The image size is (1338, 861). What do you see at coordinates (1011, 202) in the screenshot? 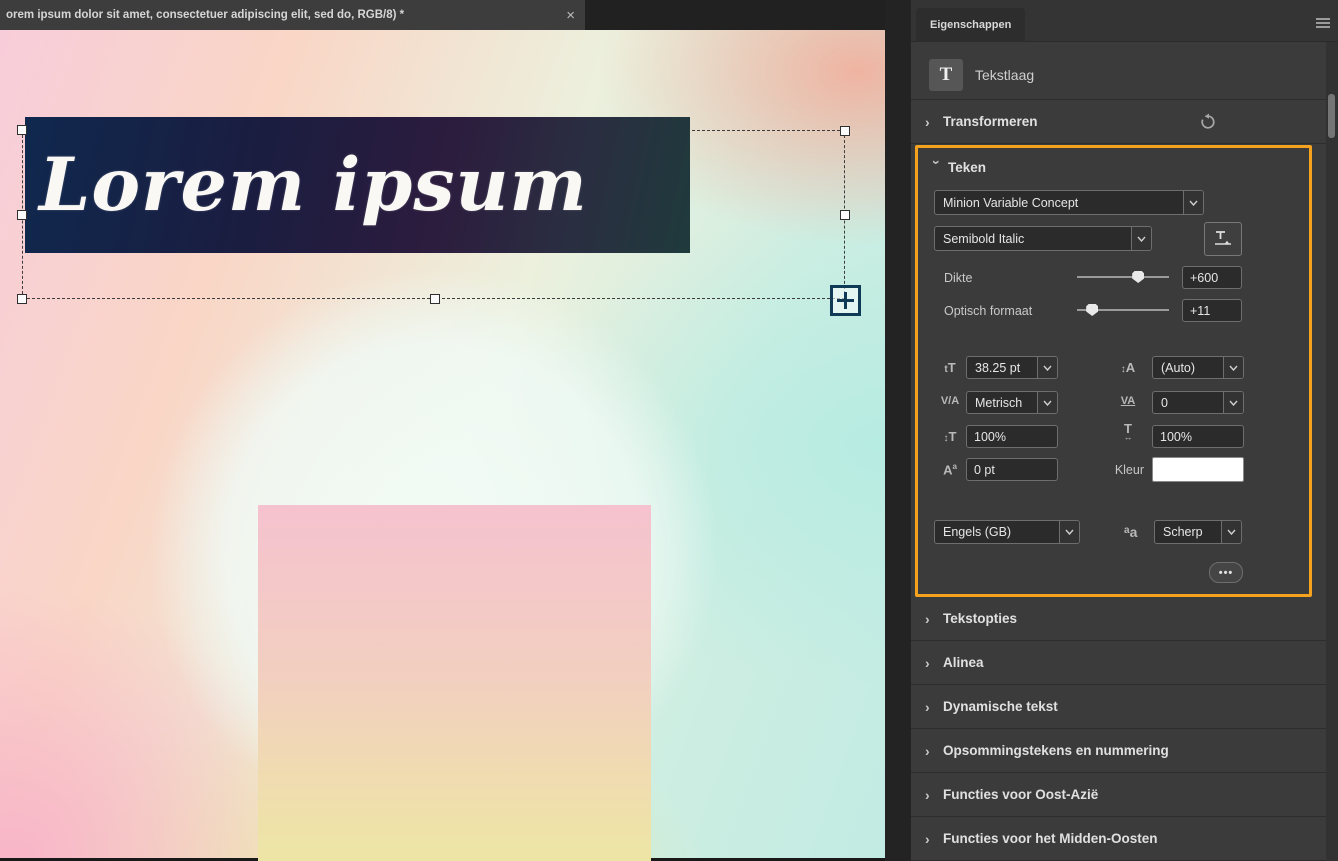
I see `font-family-value: Minion Variable Concept` at bounding box center [1011, 202].